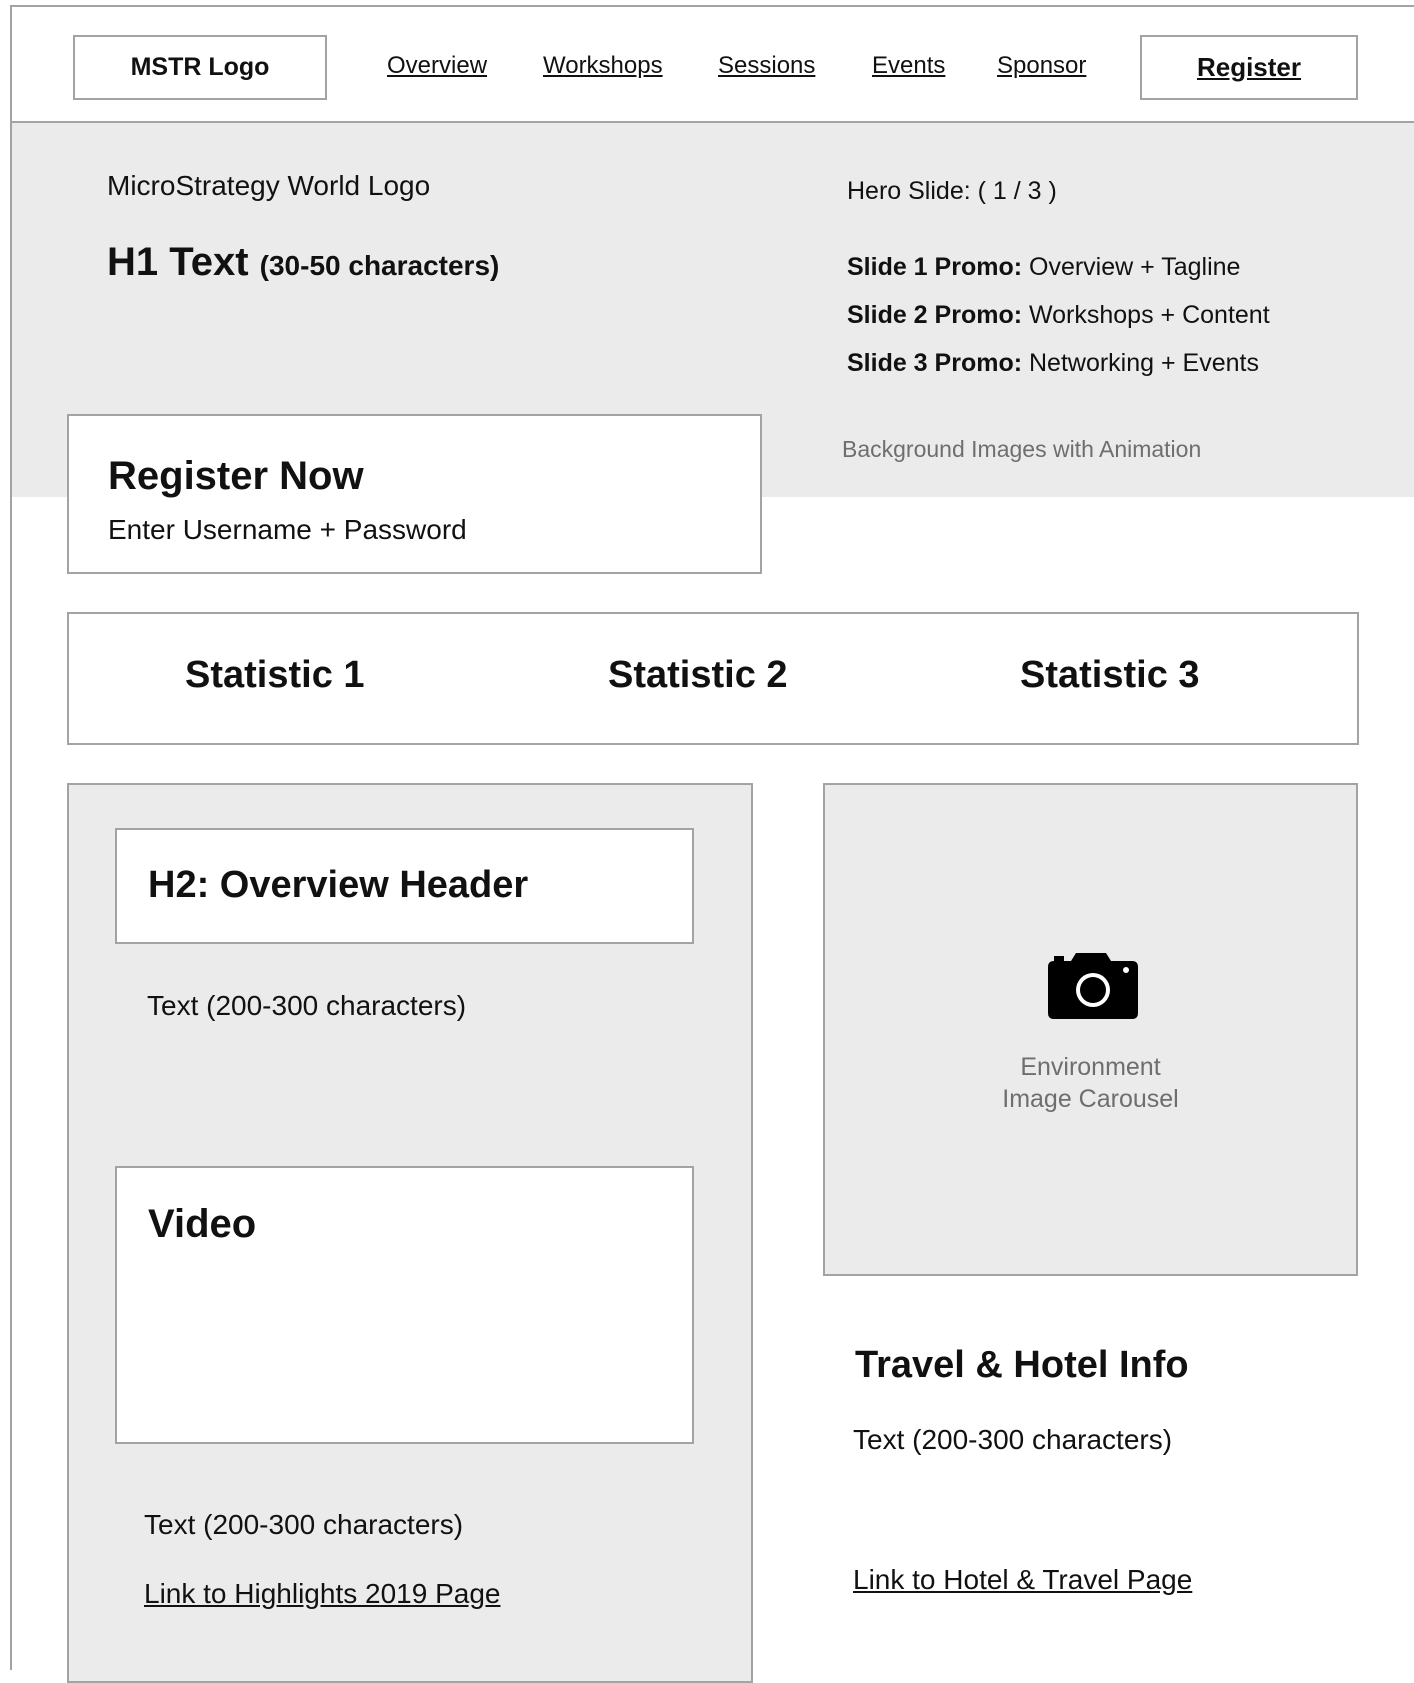  I want to click on environment-image-carousel: Environment Image Carousel, so click(1090, 1029).